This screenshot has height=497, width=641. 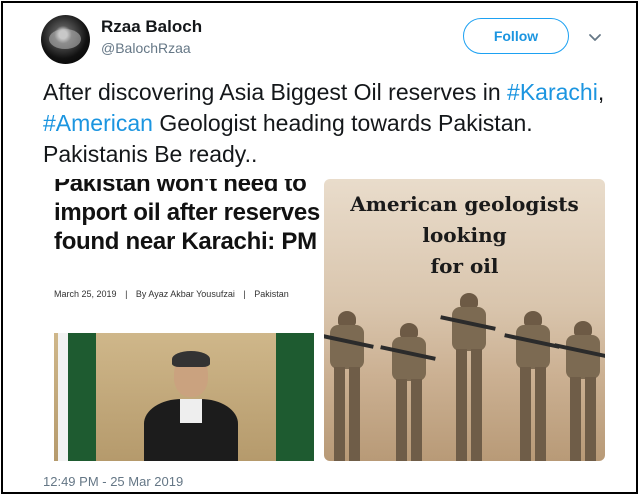 I want to click on meme-caption-line1: American geologists, so click(x=464, y=204).